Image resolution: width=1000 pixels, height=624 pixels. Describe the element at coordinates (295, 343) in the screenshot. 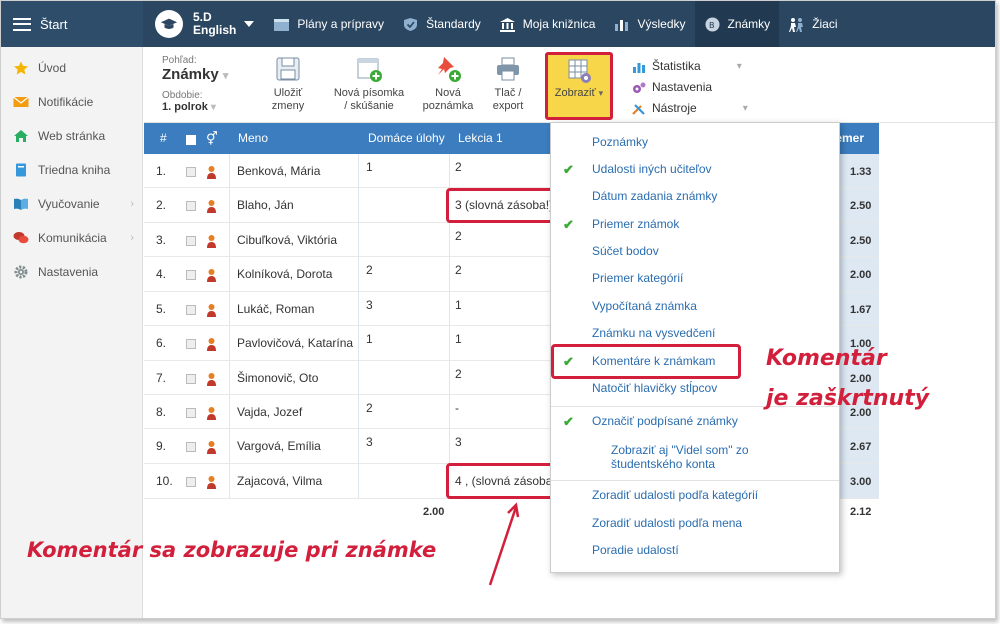

I see `student-name: Pavlovičová, Katarína` at that location.